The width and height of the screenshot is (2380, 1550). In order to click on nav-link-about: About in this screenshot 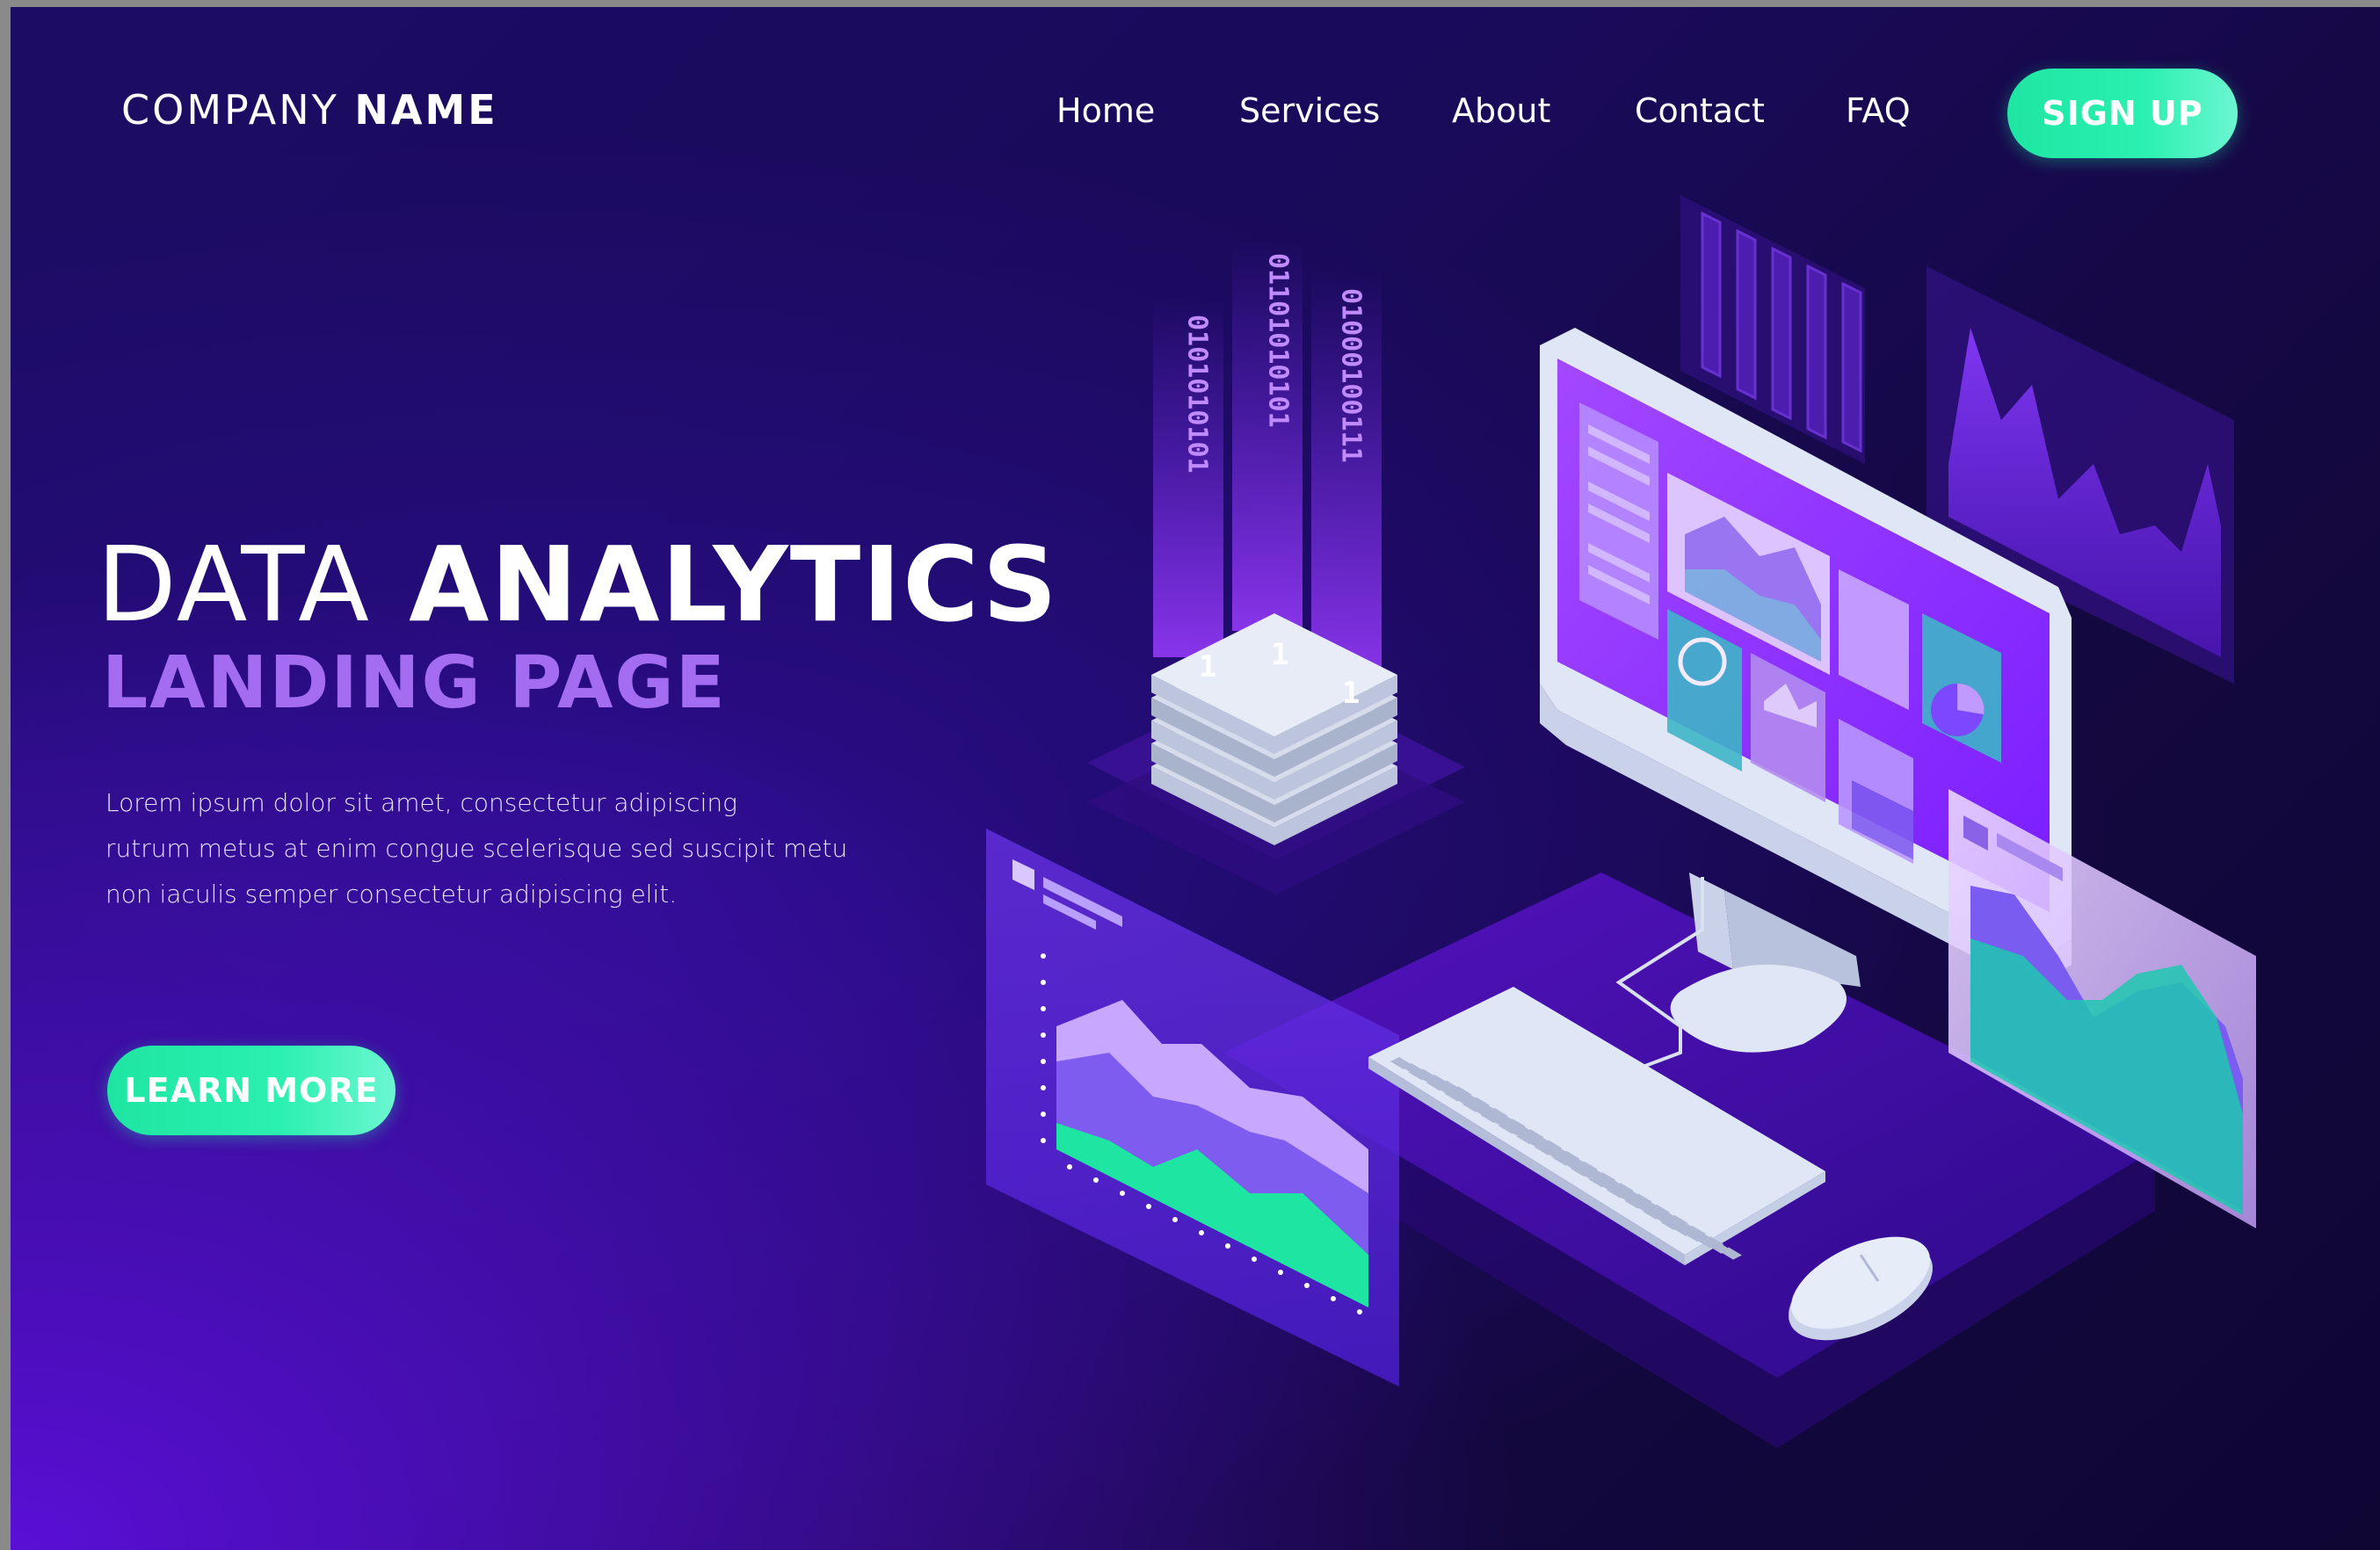, I will do `click(1501, 111)`.